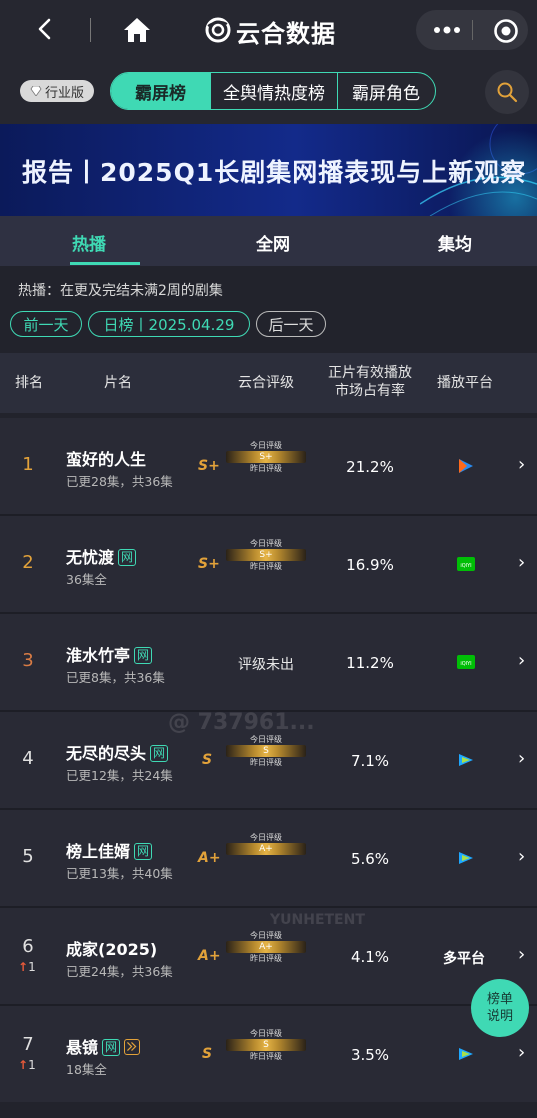 The height and width of the screenshot is (1118, 537). What do you see at coordinates (28, 1044) in the screenshot?
I see `rank-number: 7` at bounding box center [28, 1044].